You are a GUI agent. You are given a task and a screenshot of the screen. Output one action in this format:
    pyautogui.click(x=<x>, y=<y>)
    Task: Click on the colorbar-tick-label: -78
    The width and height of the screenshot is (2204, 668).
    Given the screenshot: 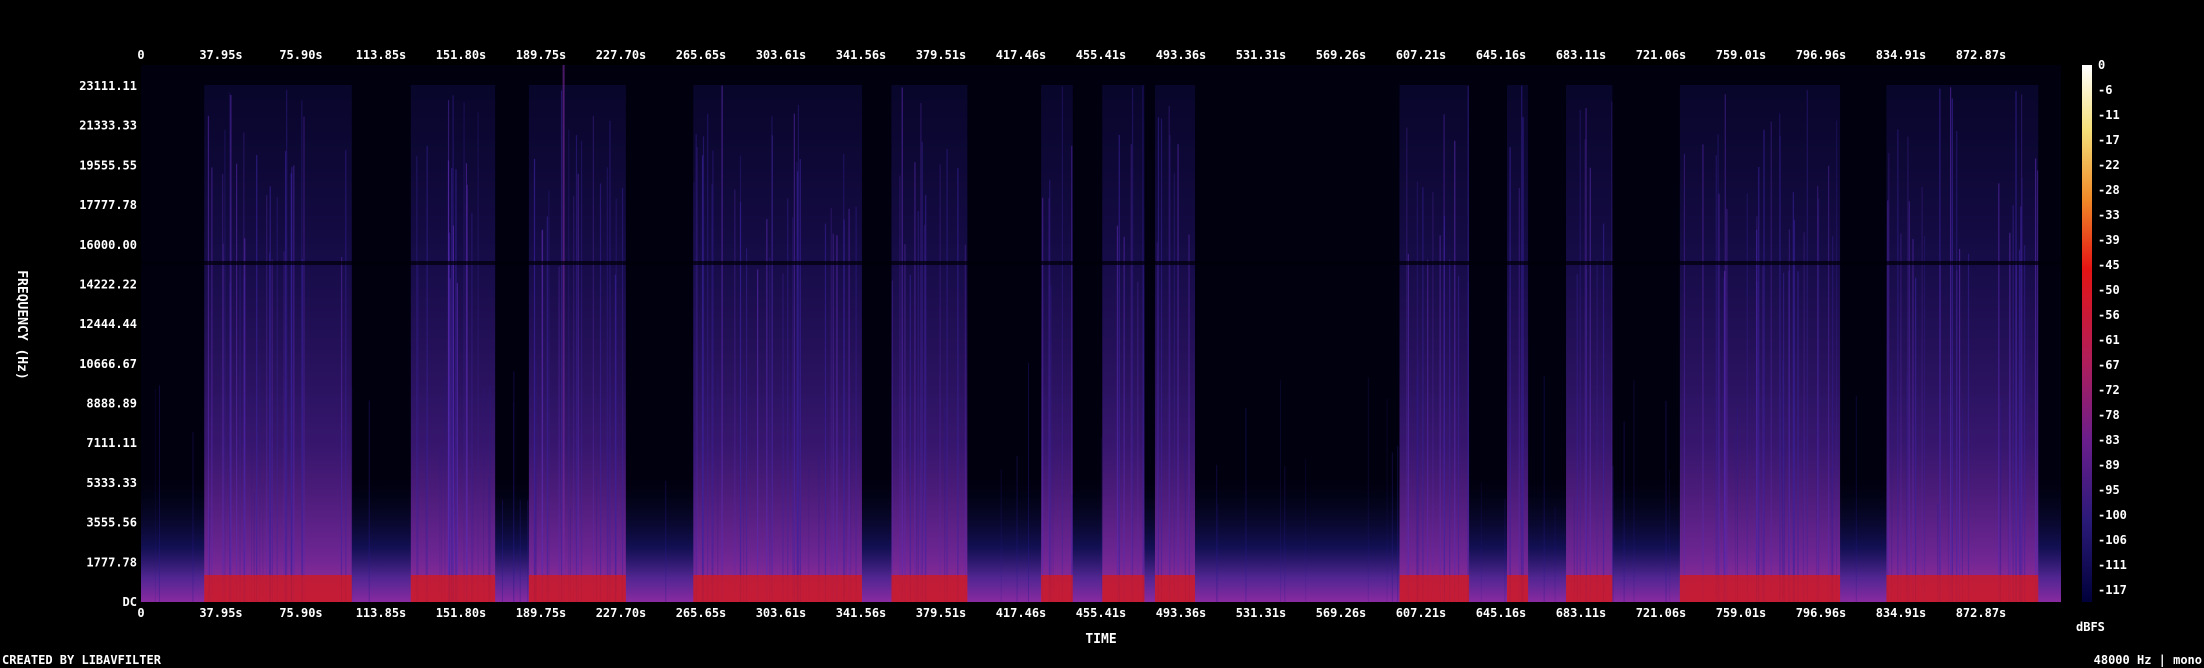 What is the action you would take?
    pyautogui.click(x=2109, y=415)
    